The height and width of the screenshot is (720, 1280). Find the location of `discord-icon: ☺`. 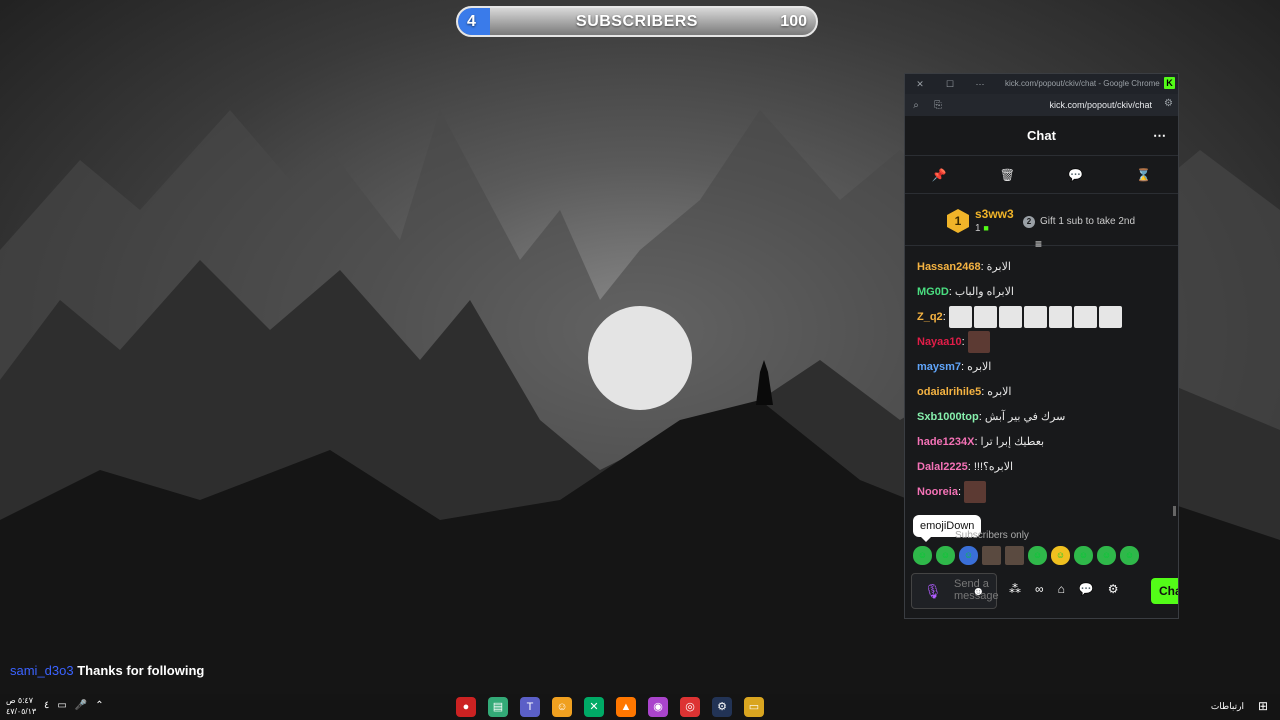

discord-icon: ☺ is located at coordinates (562, 707).